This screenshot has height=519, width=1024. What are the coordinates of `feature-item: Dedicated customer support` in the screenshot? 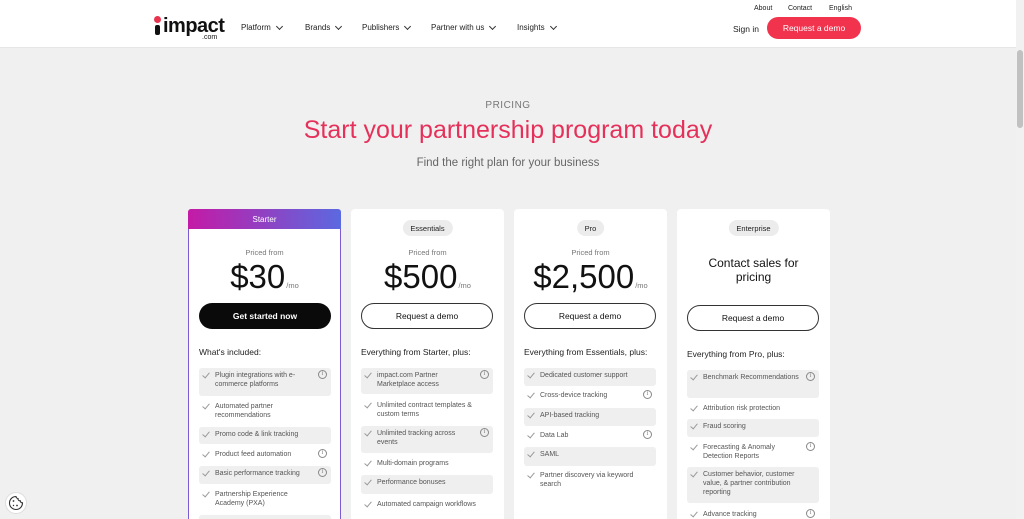 It's located at (590, 377).